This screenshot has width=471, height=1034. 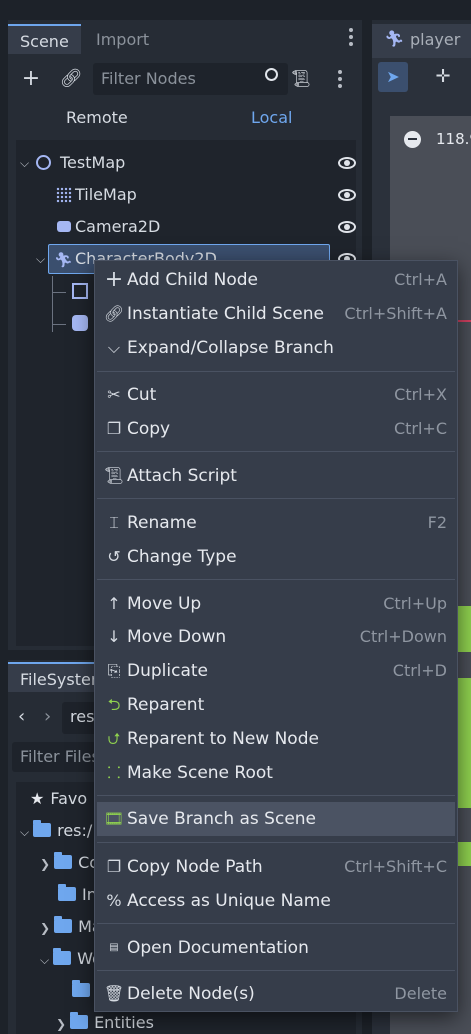 What do you see at coordinates (276, 604) in the screenshot?
I see `menu-item-move-up: ↑ Move Up Ctrl+Up` at bounding box center [276, 604].